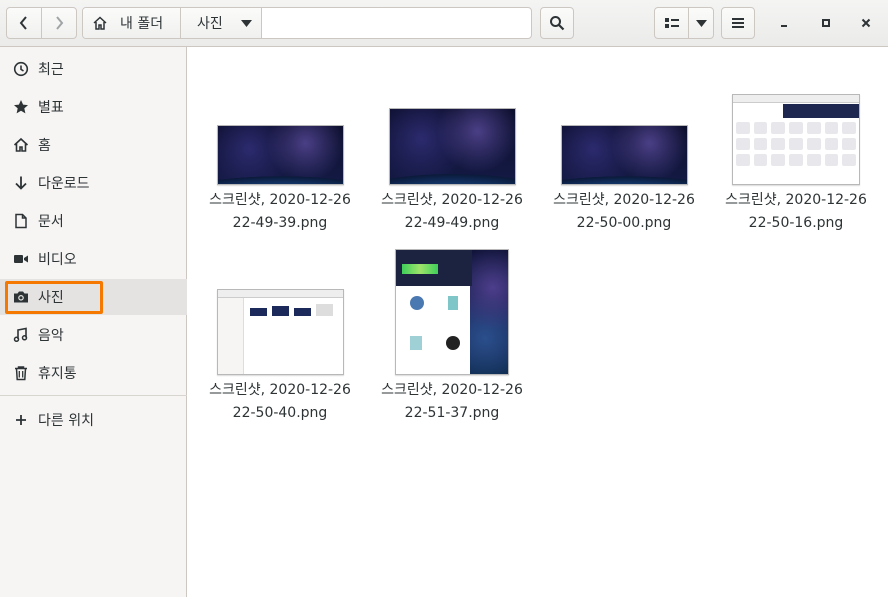 The height and width of the screenshot is (597, 888). What do you see at coordinates (21, 259) in the screenshot?
I see `video-icon` at bounding box center [21, 259].